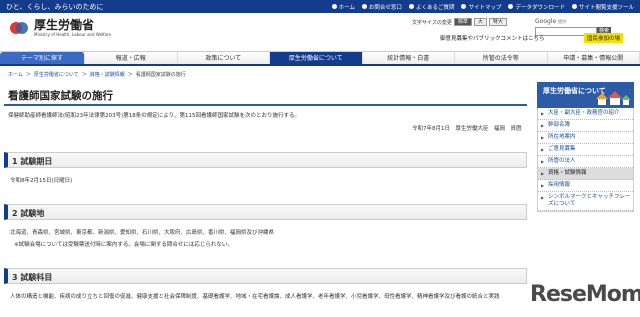  I want to click on site-search: Google 提供, so click(551, 21).